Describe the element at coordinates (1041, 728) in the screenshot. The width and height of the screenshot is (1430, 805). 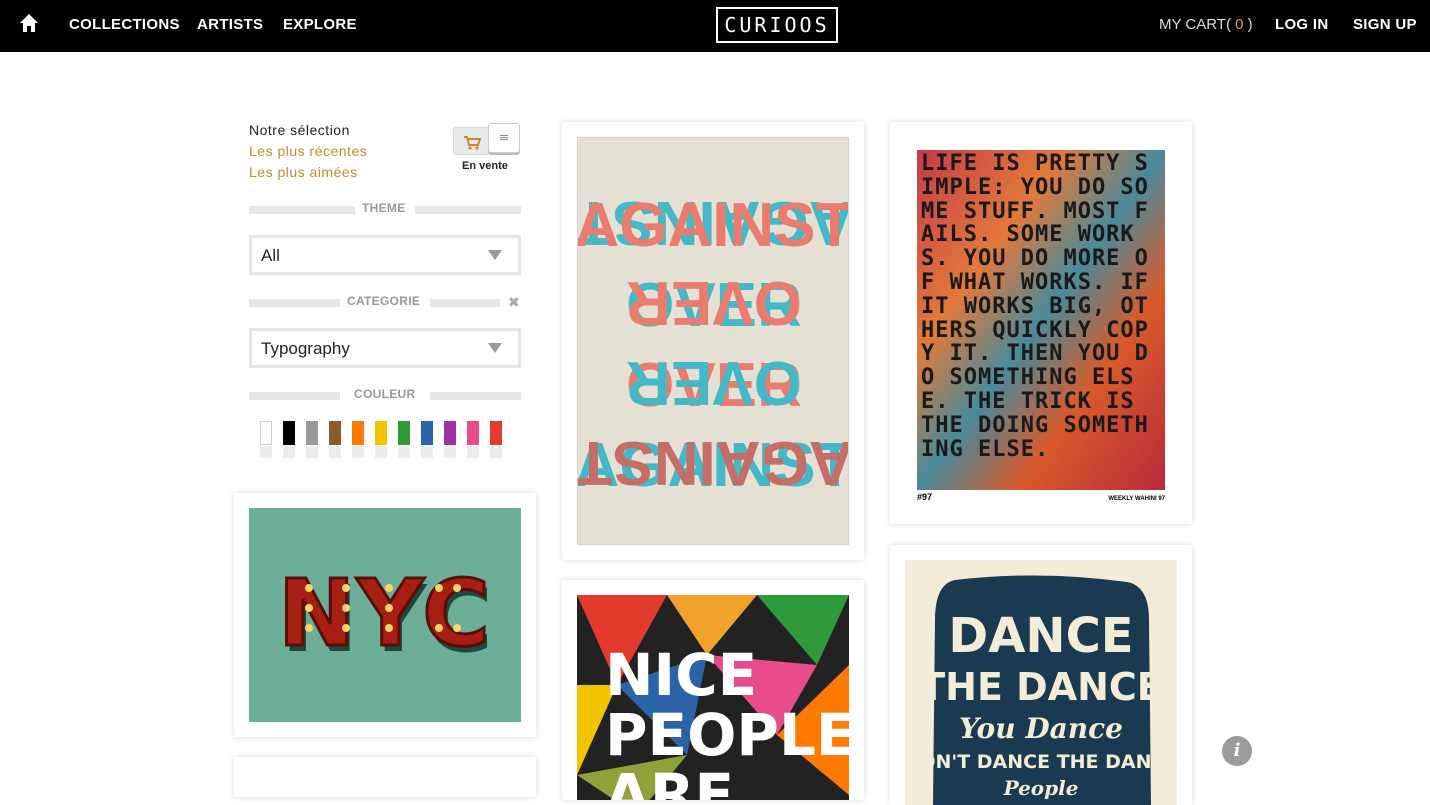
I see `poster-dance-line-3: You Dance` at that location.